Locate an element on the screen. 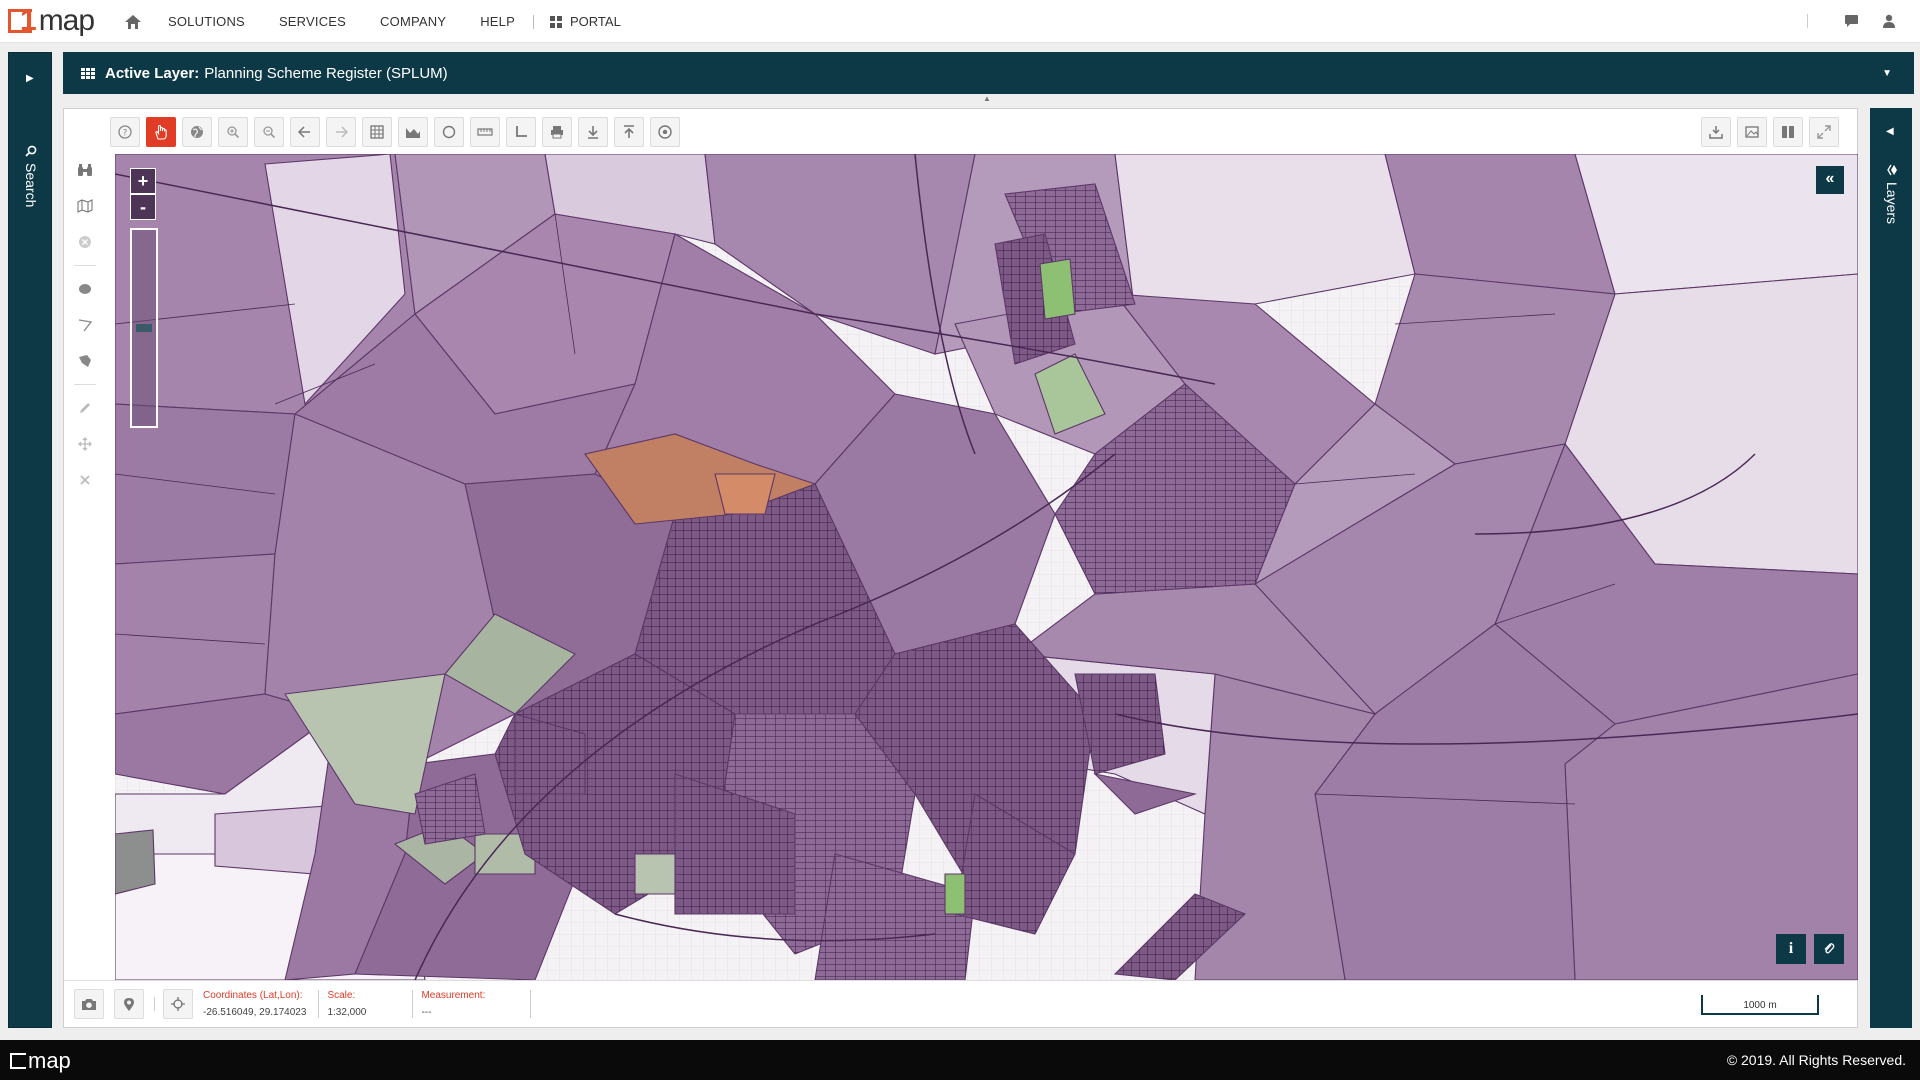  delete-tool is located at coordinates (85, 480).